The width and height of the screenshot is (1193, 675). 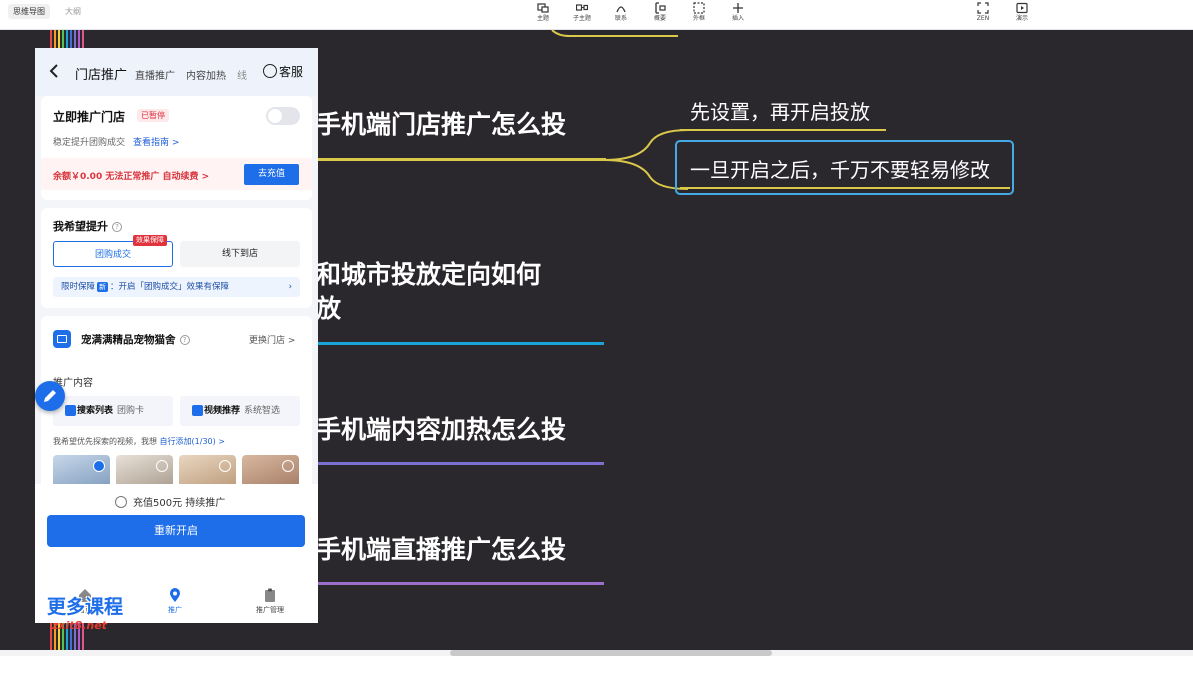 I want to click on promo-option-video: 视频推荐 系统智选, so click(x=240, y=411).